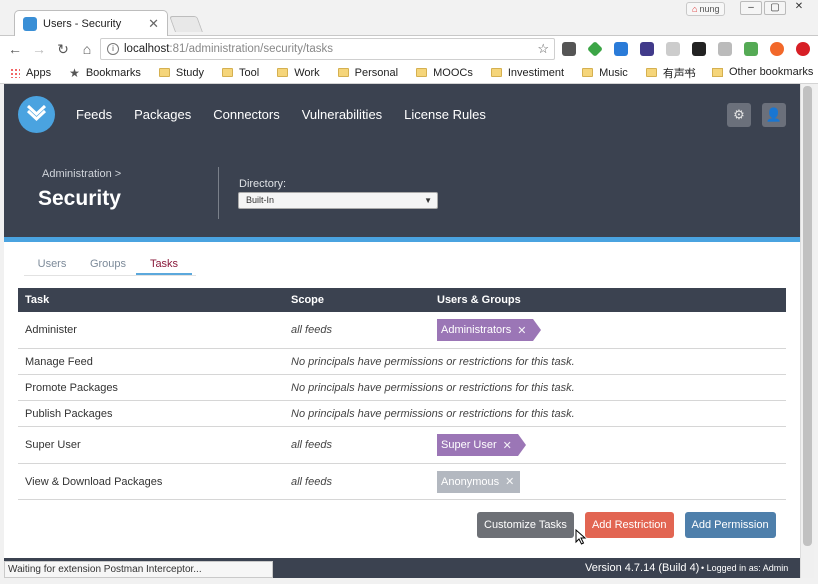 The width and height of the screenshot is (818, 584). What do you see at coordinates (298, 73) in the screenshot?
I see `bookmark-folder: Work` at bounding box center [298, 73].